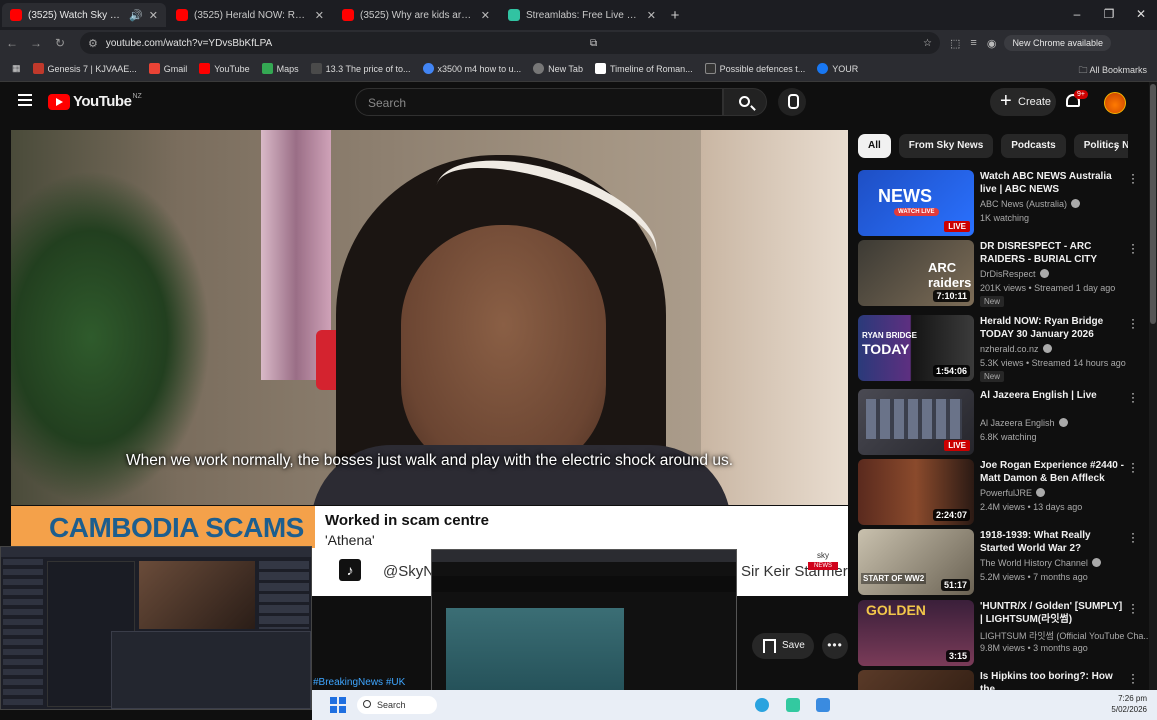  What do you see at coordinates (1100, 146) in the screenshot?
I see `chip: Politics Ne` at bounding box center [1100, 146].